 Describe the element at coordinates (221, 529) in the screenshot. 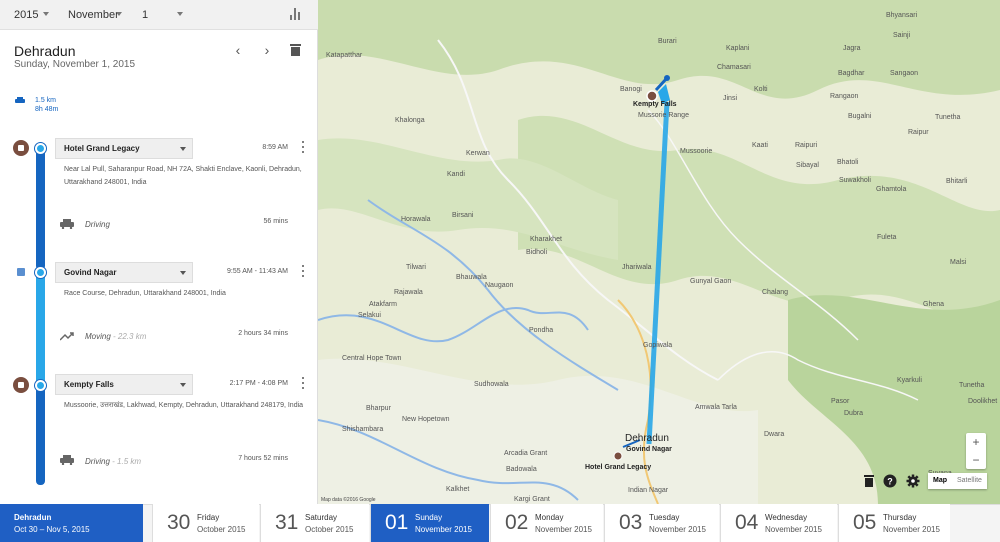

I see `day-month: October 2015` at that location.